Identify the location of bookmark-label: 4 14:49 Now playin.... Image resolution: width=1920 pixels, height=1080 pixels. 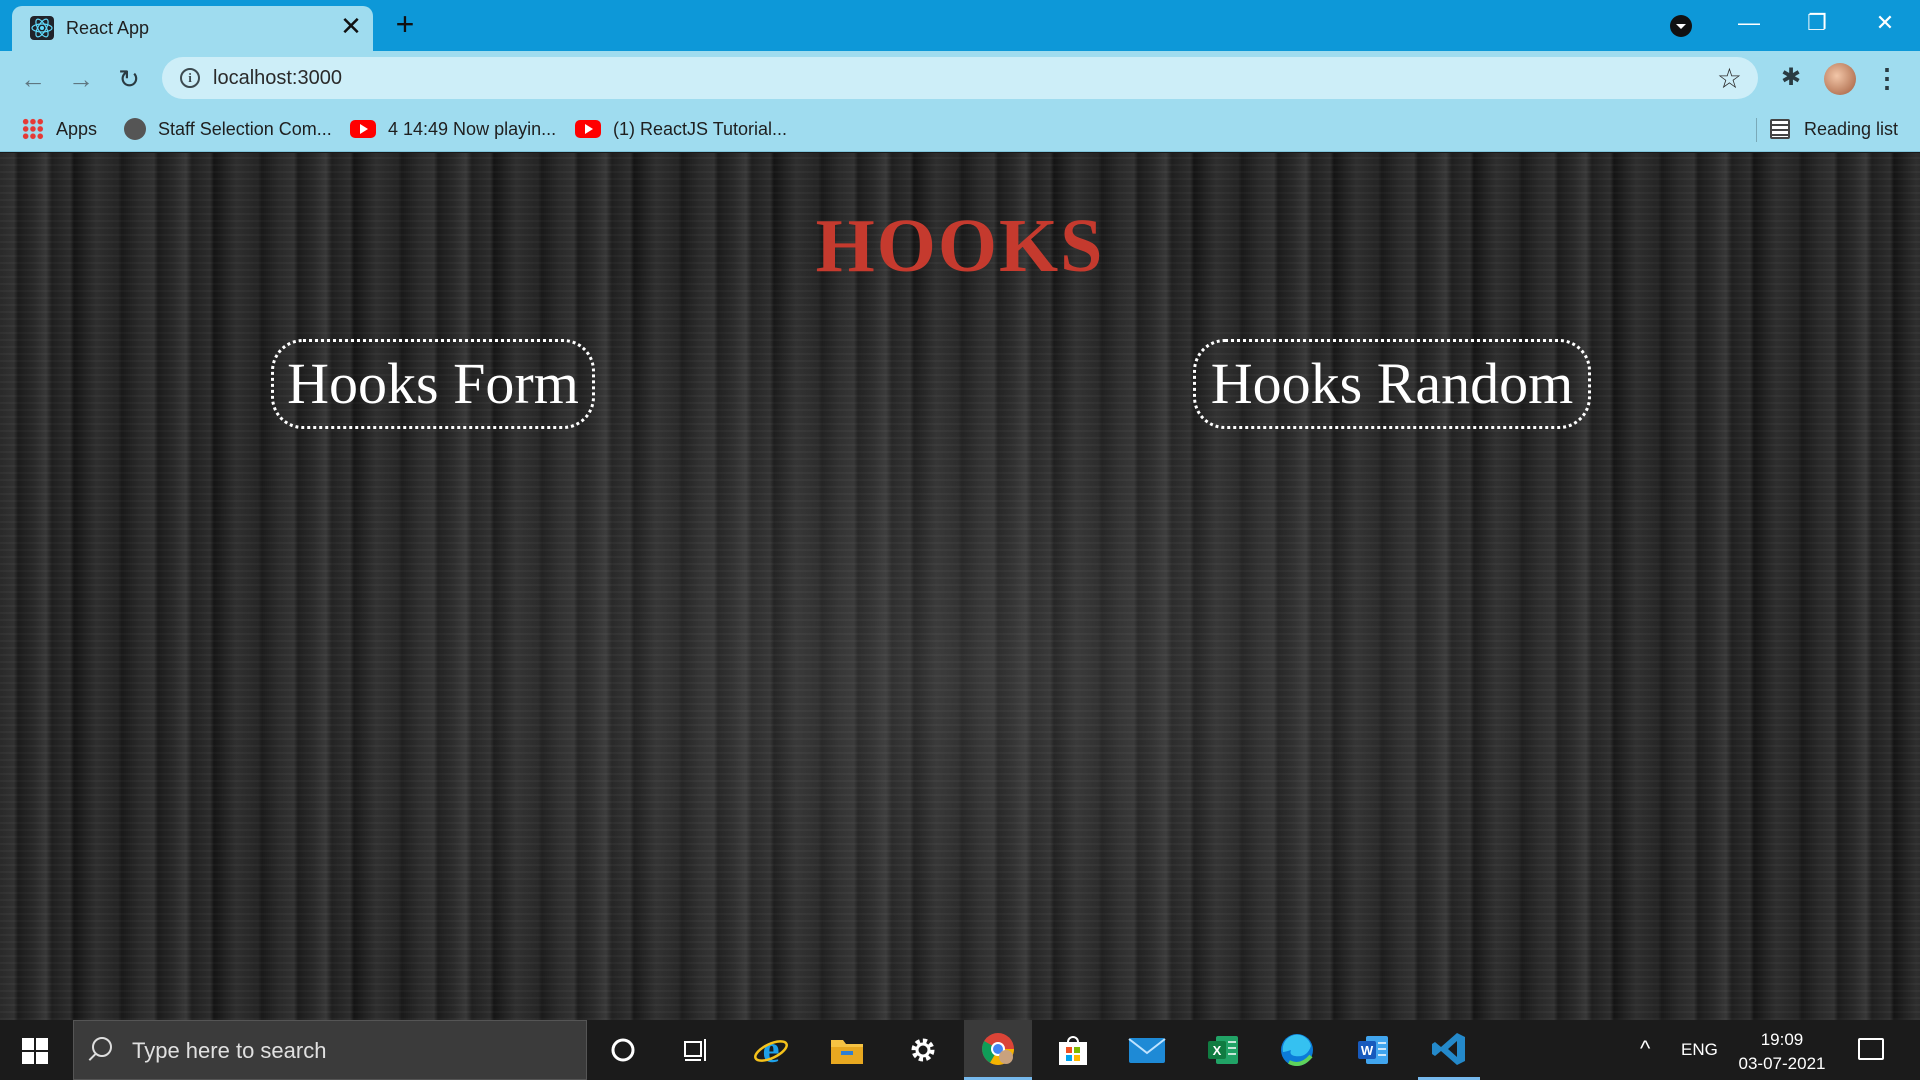
(472, 128).